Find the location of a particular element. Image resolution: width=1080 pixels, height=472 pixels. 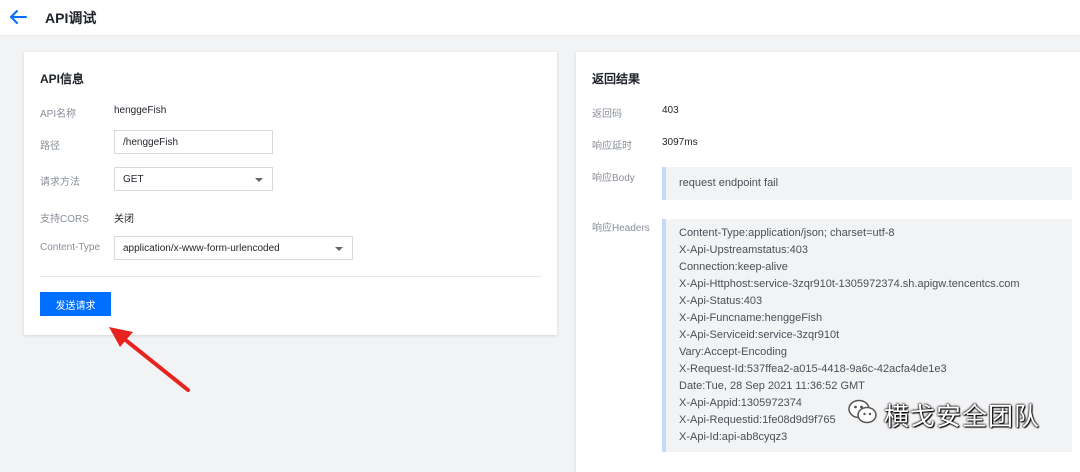

header-line: Vary:Accept-Encoding is located at coordinates (733, 352).